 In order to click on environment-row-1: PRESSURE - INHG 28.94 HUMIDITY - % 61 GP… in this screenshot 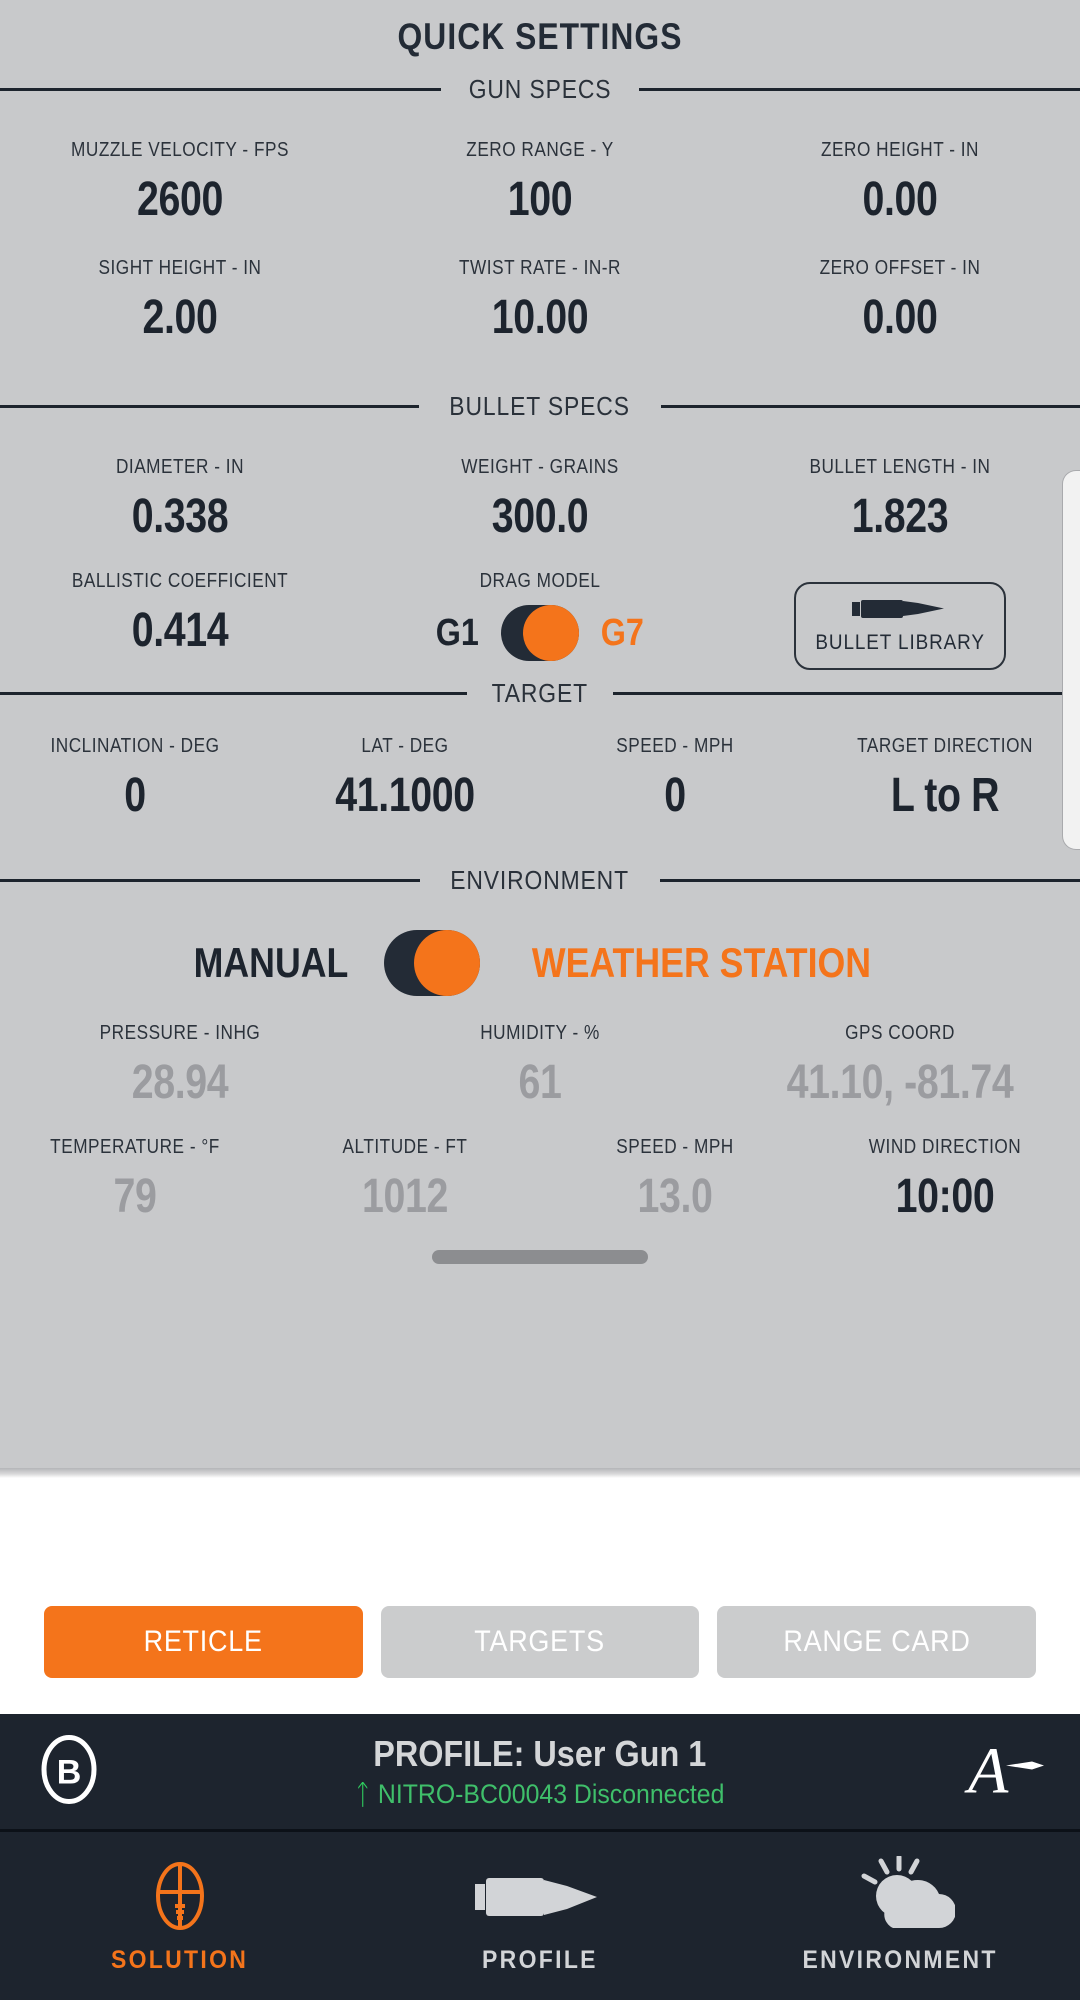, I will do `click(540, 1053)`.